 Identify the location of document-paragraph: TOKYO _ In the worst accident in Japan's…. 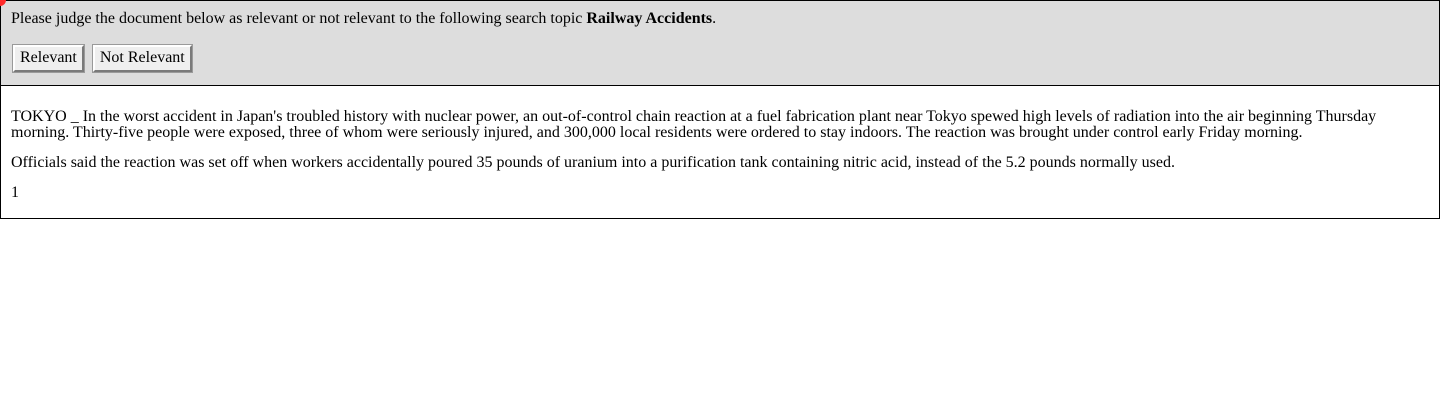
(694, 124).